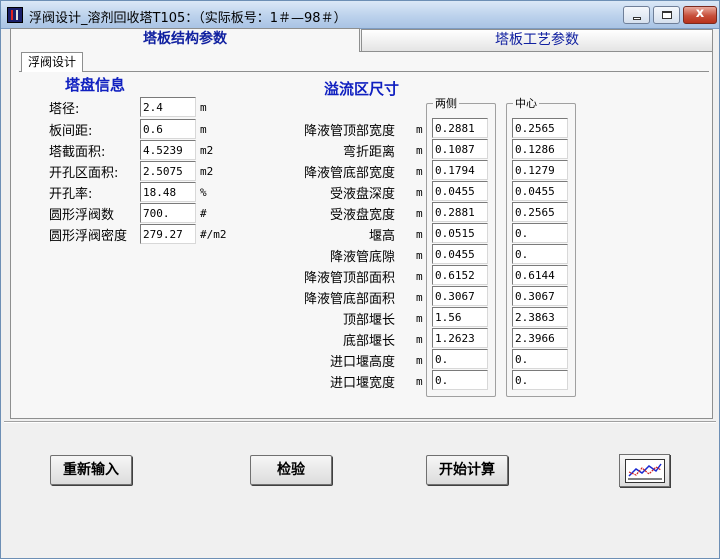  I want to click on minimize-icon, so click(637, 18).